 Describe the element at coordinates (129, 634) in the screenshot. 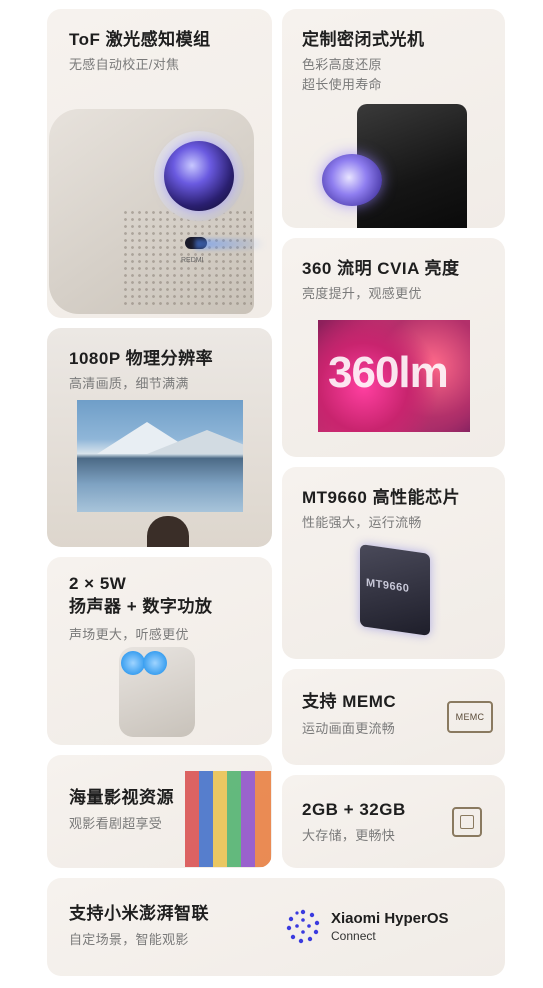

I see `card-subtitle: 声场更大，听感更优` at that location.